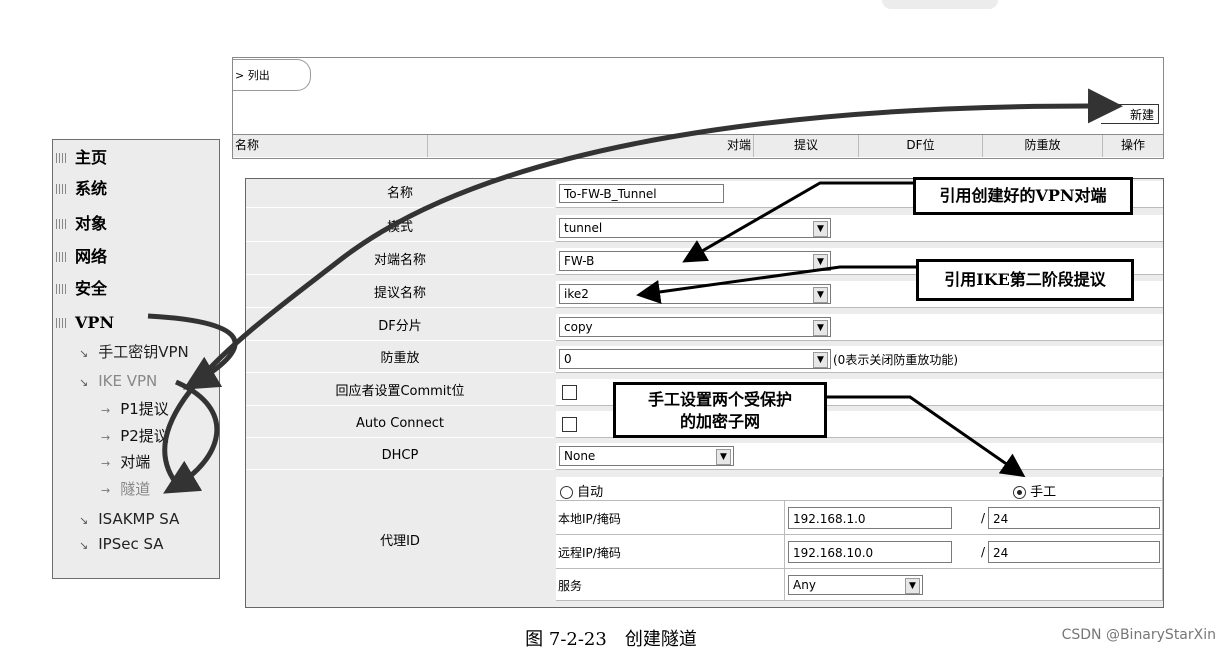 The image size is (1222, 658). I want to click on callout-manual-line2: 的加密子网, so click(719, 421).